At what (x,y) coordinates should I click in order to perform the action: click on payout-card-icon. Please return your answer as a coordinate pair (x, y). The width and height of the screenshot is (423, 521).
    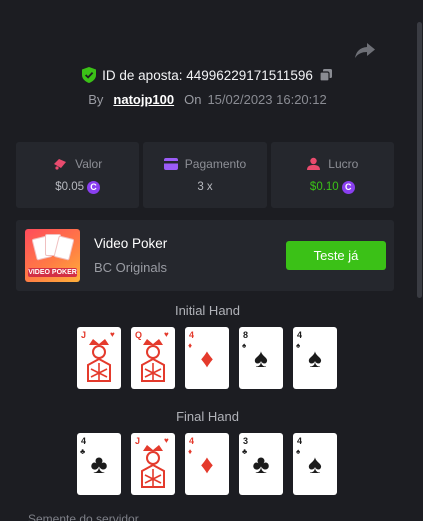
    Looking at the image, I should click on (170, 164).